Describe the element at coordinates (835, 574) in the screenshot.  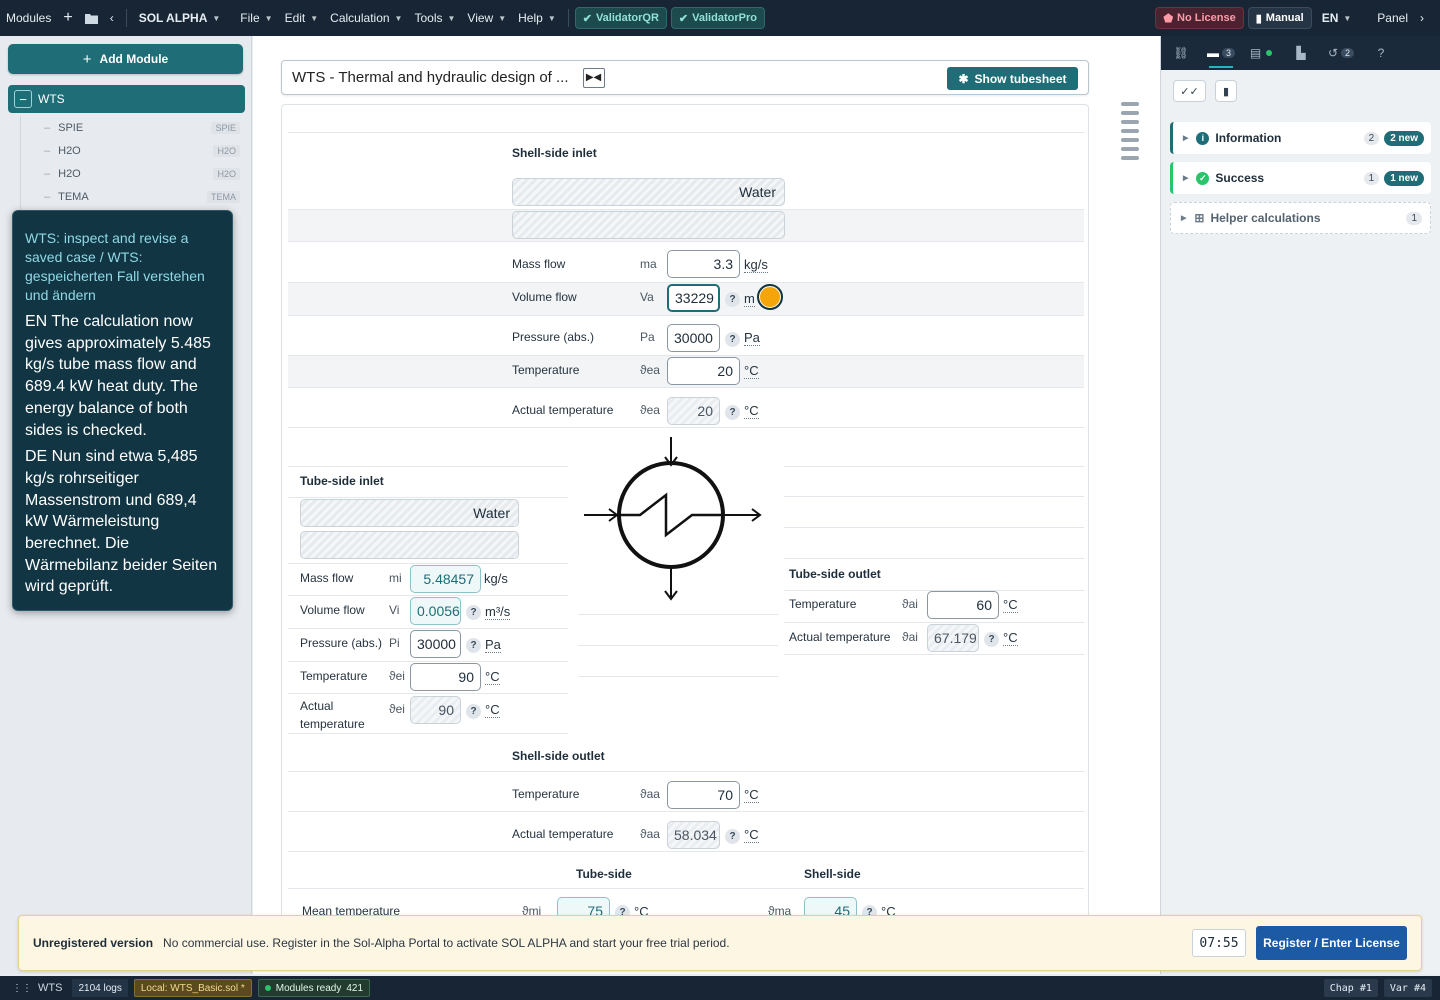
I see `tube-outlet-title: Tube-side outlet` at that location.